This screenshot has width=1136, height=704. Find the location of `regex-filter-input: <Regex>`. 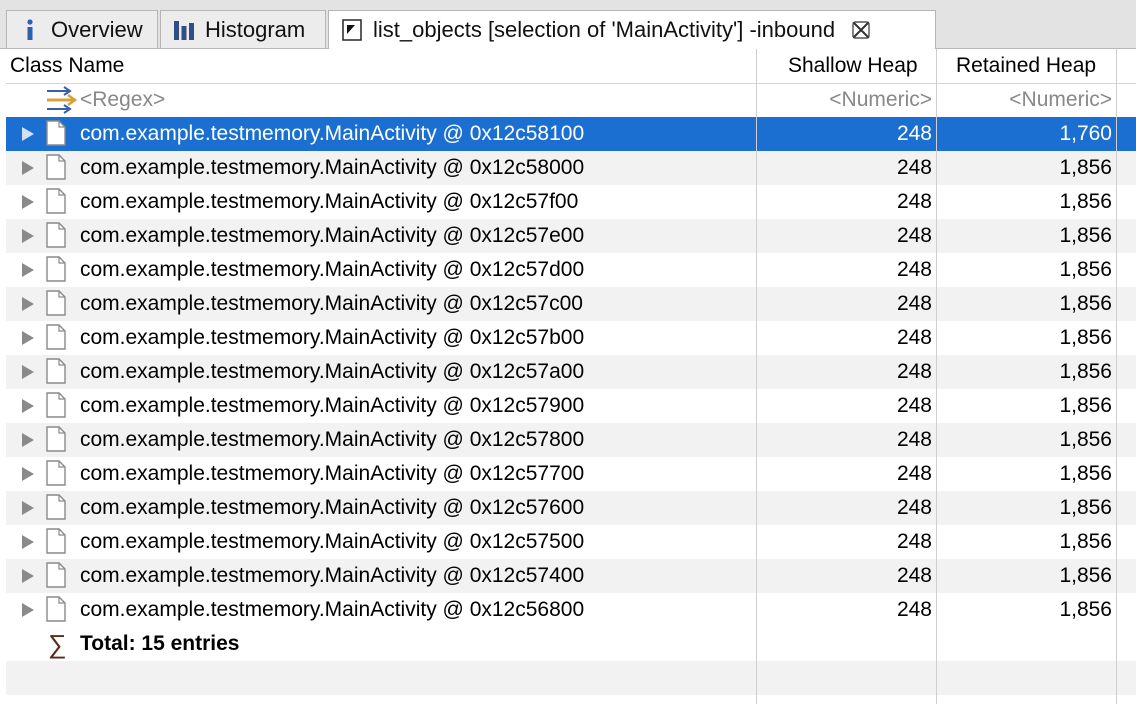

regex-filter-input: <Regex> is located at coordinates (122, 100).